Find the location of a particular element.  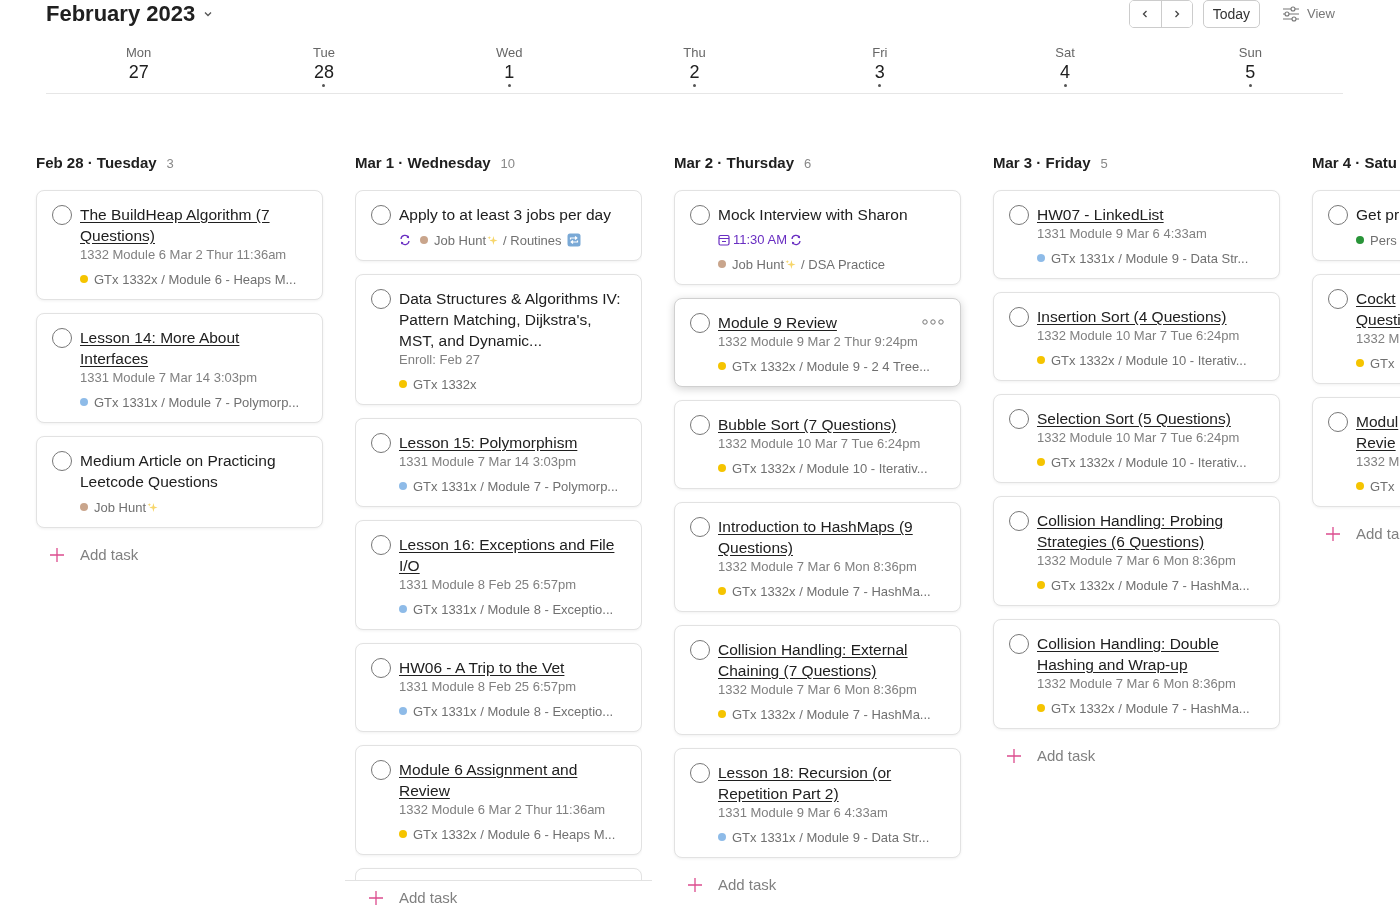

task-link: Lesson 15: Polymorphism is located at coordinates (488, 442).